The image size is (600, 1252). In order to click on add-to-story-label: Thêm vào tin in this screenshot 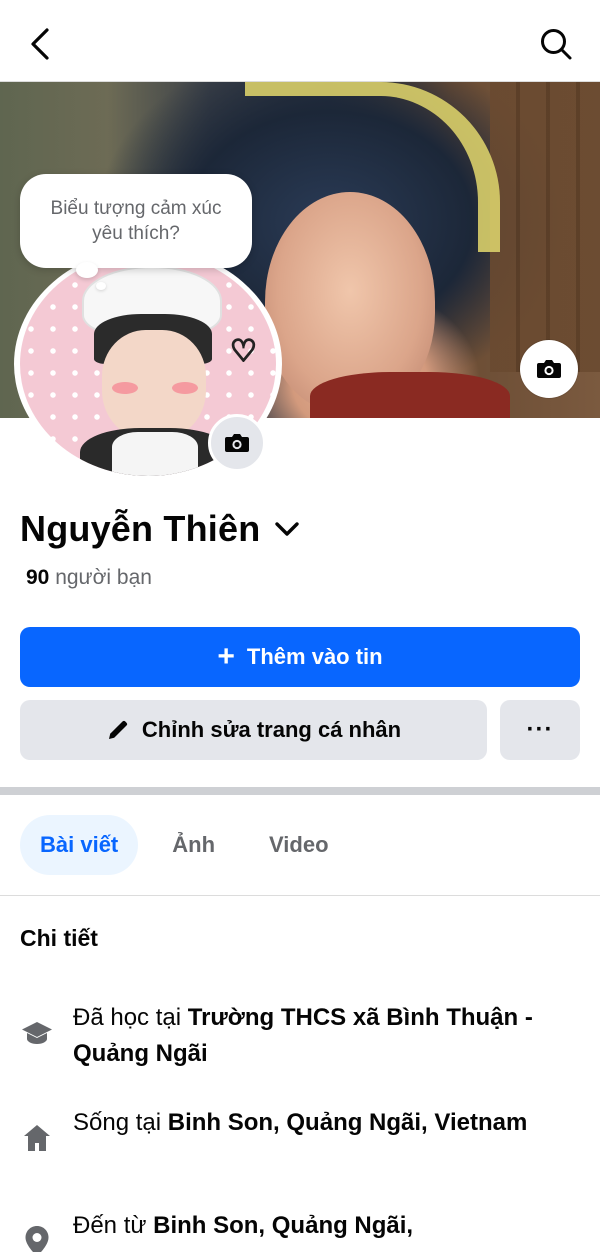, I will do `click(314, 656)`.